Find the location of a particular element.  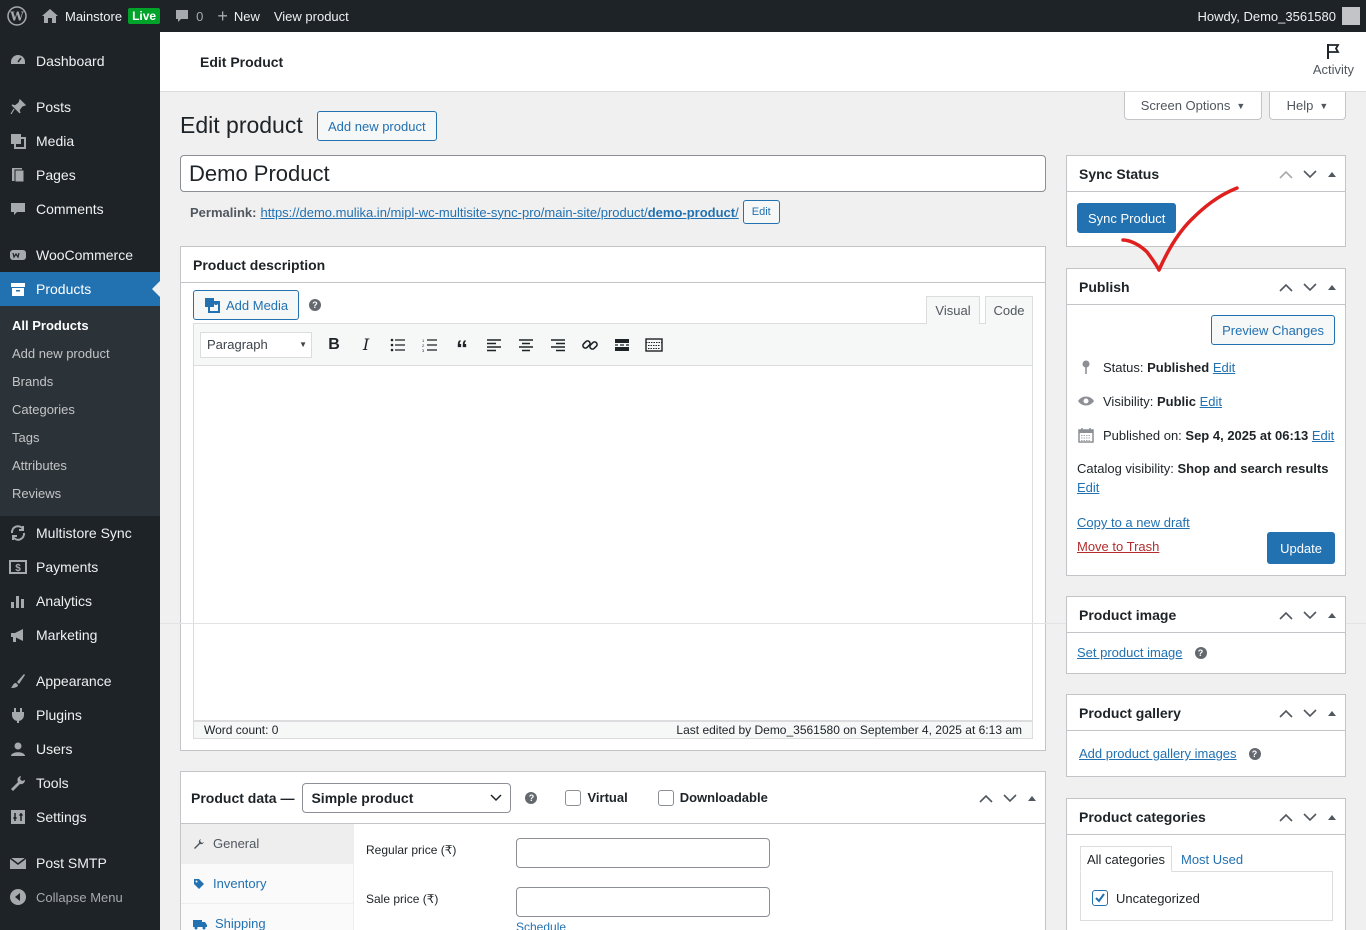

wrench-icon is located at coordinates (18, 783).